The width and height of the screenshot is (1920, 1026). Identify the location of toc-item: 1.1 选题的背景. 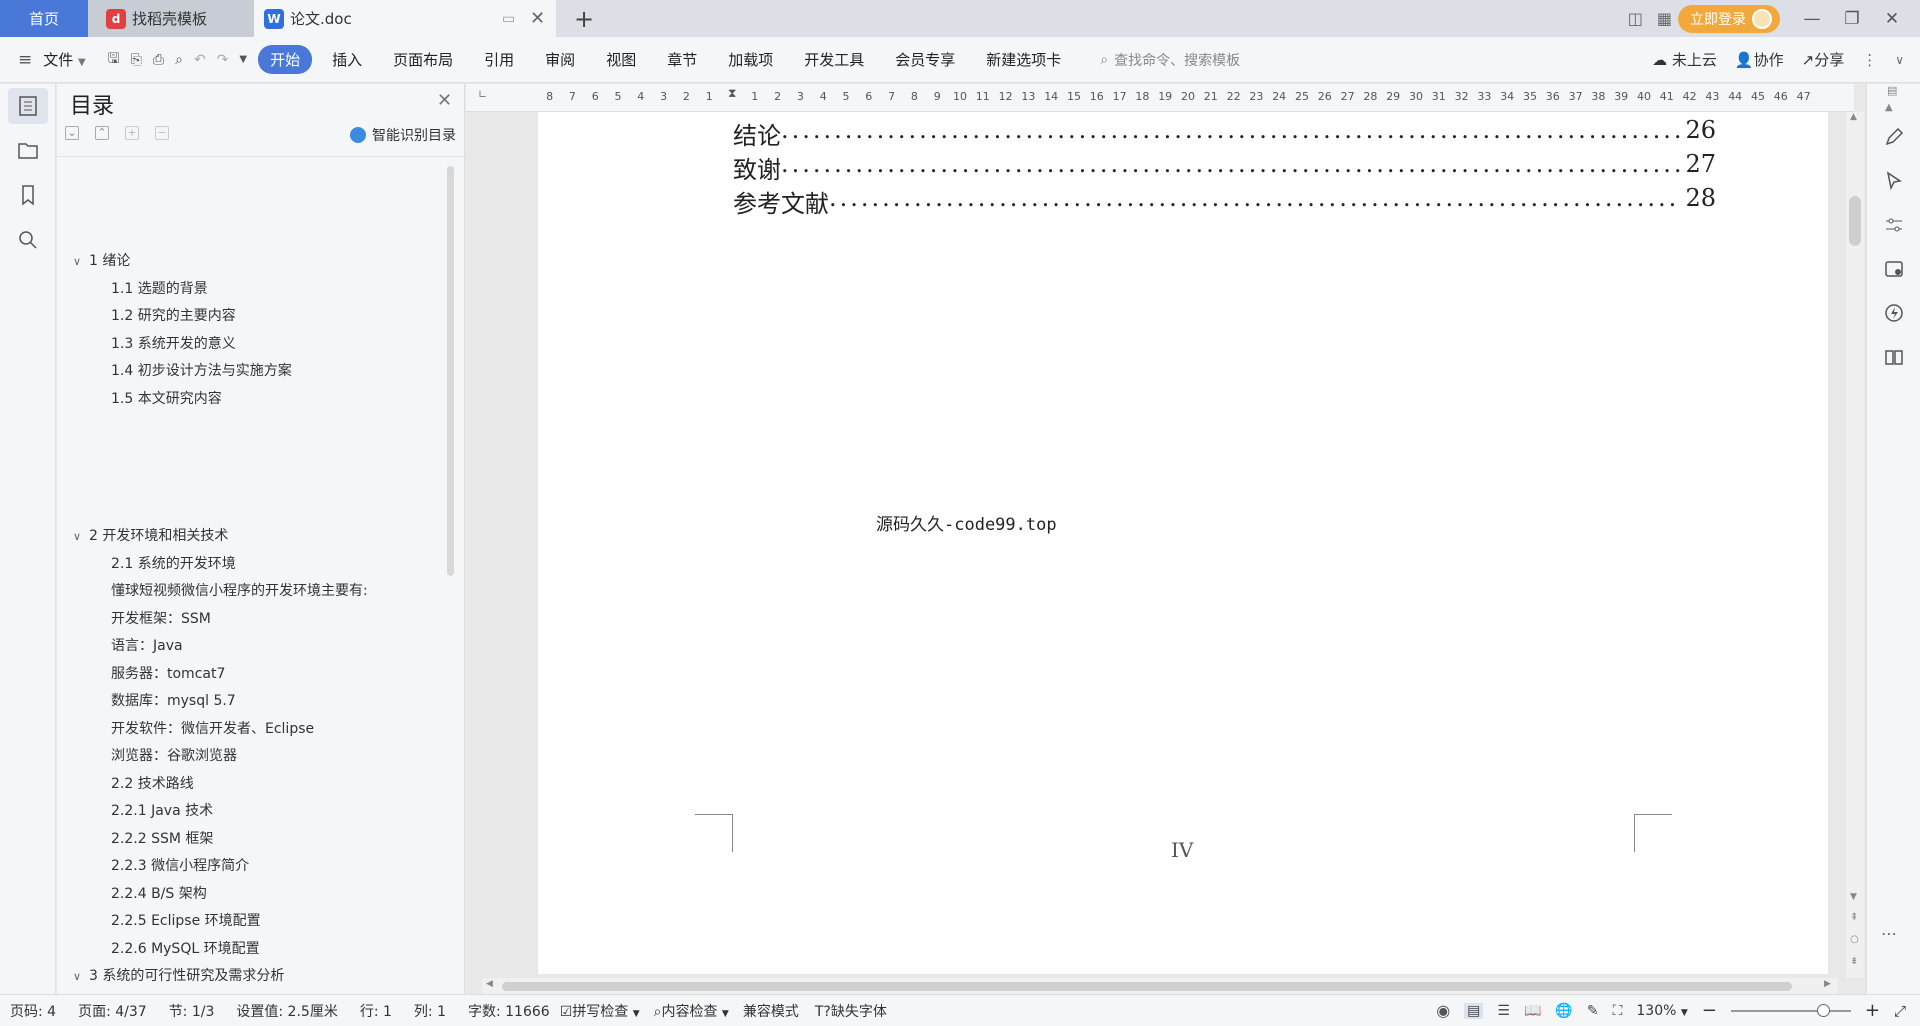
(159, 288).